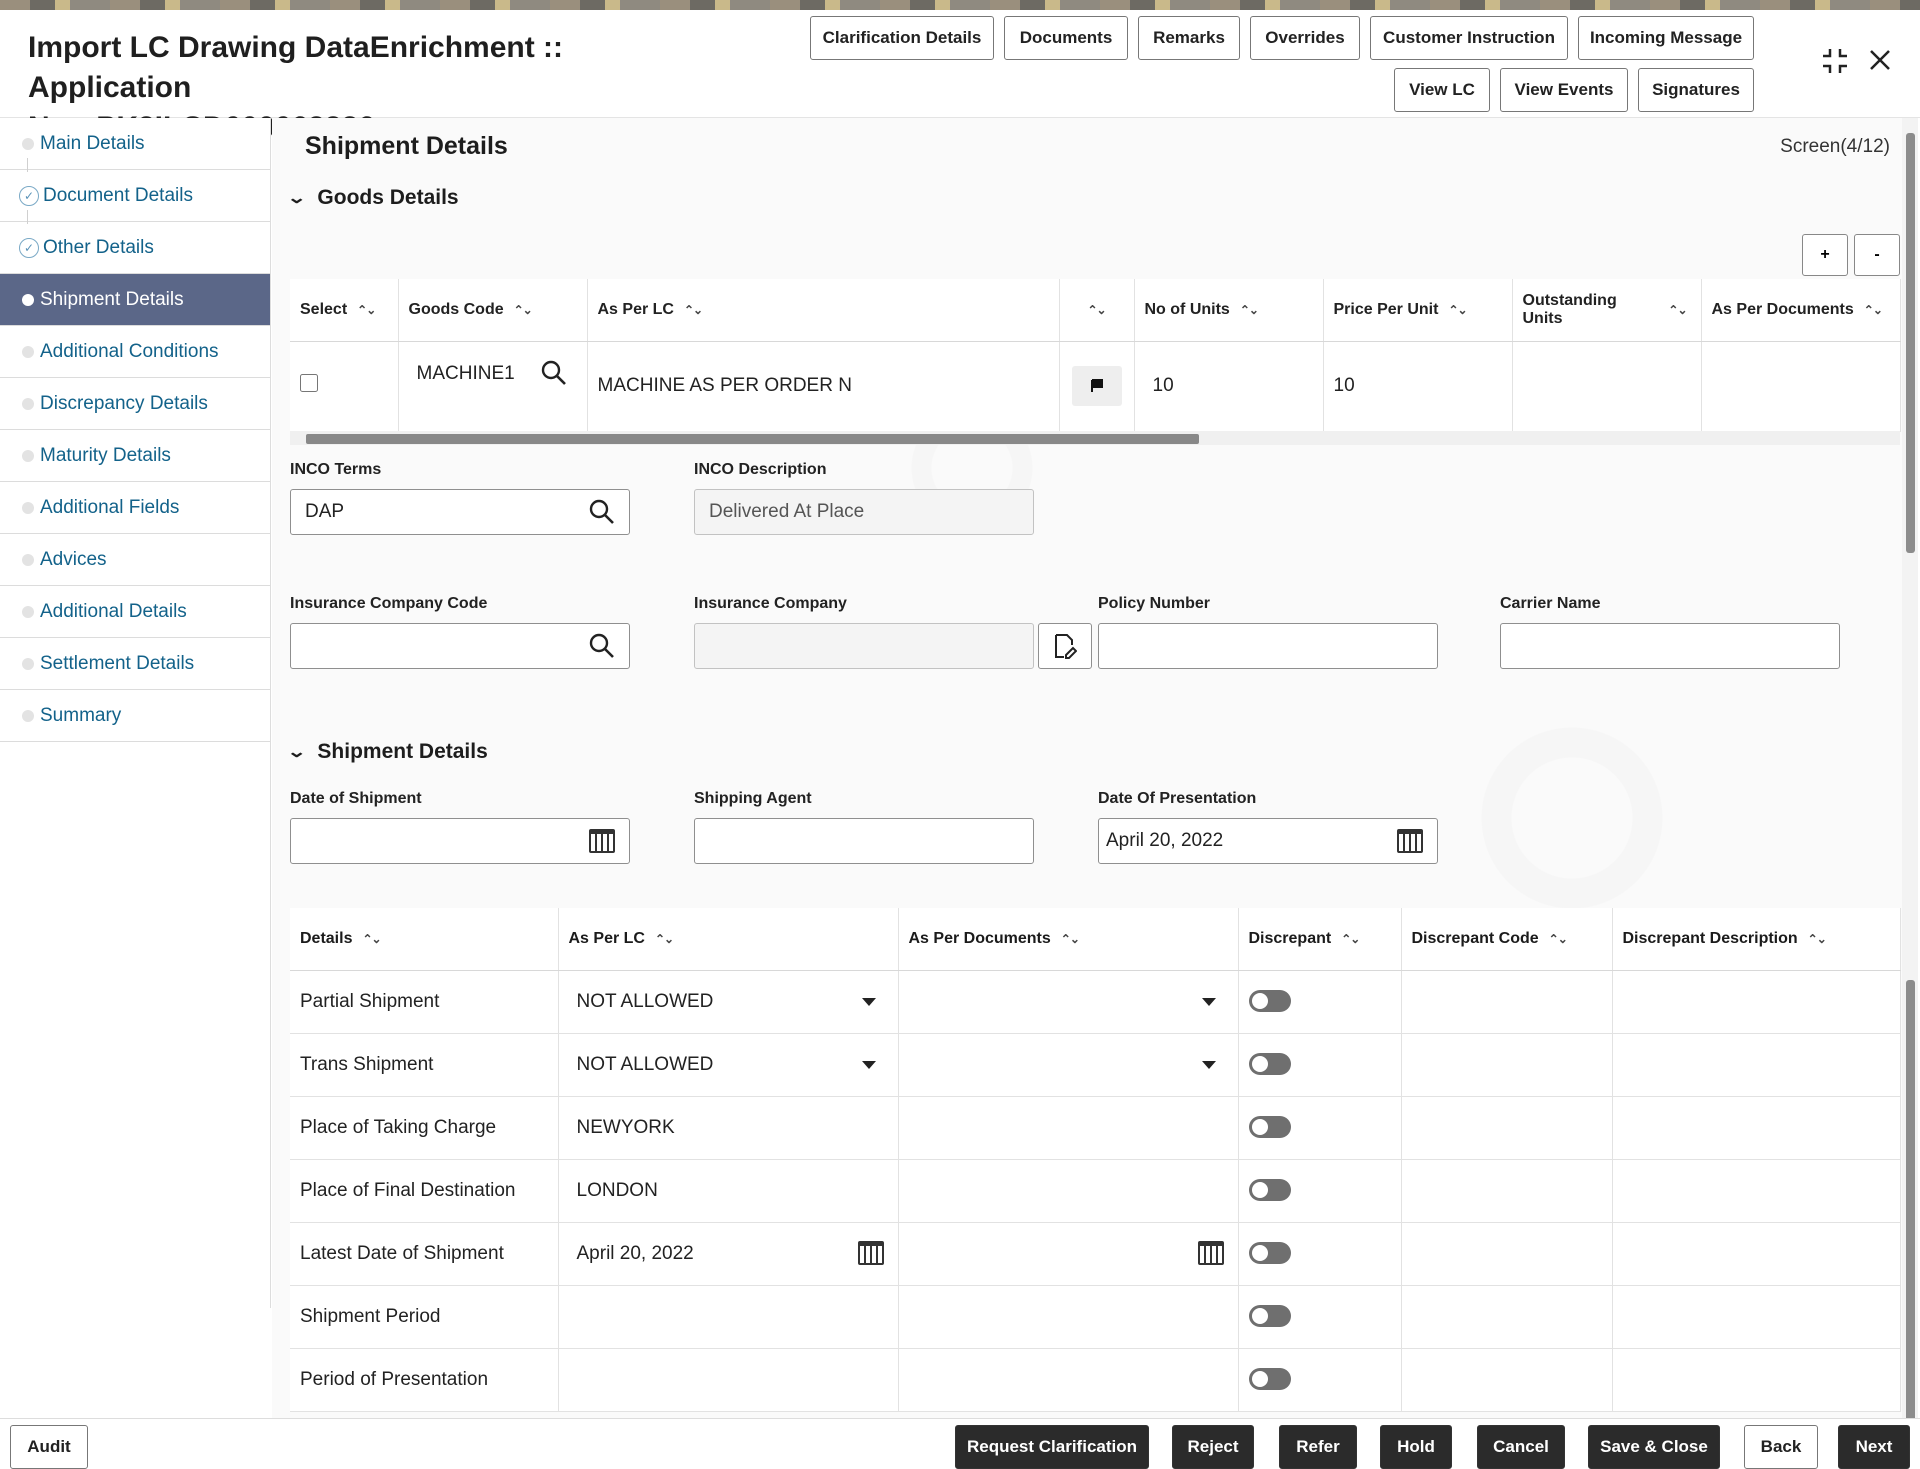 This screenshot has width=1920, height=1469. What do you see at coordinates (1781, 1447) in the screenshot?
I see `back-button: Back` at bounding box center [1781, 1447].